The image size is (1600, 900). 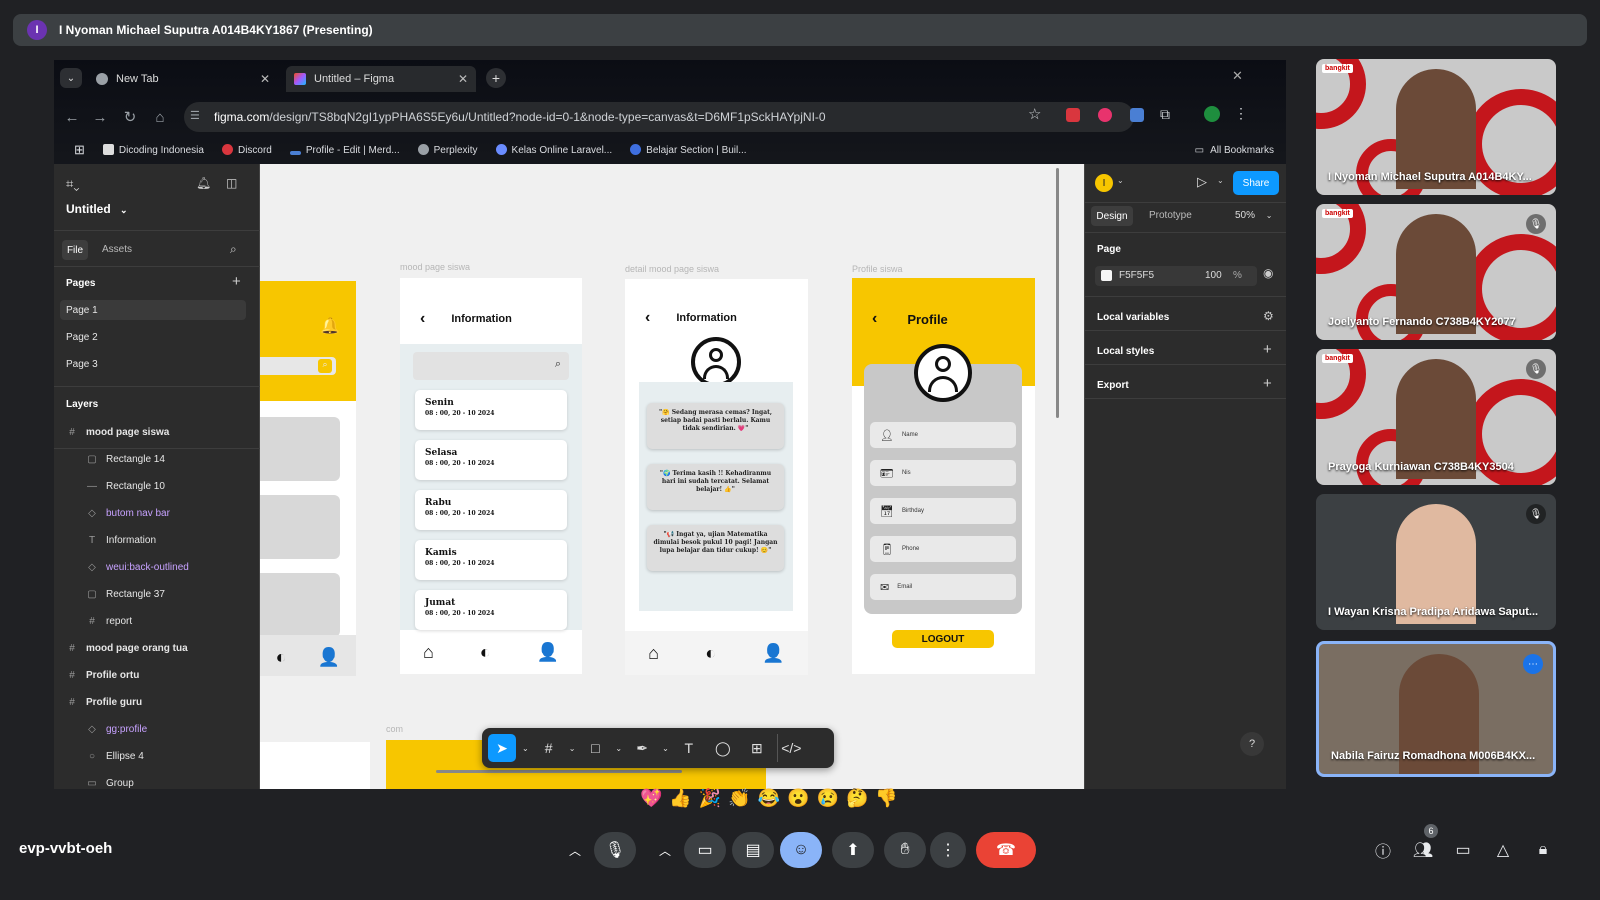 I want to click on add-export-icon: +, so click(x=1267, y=383).